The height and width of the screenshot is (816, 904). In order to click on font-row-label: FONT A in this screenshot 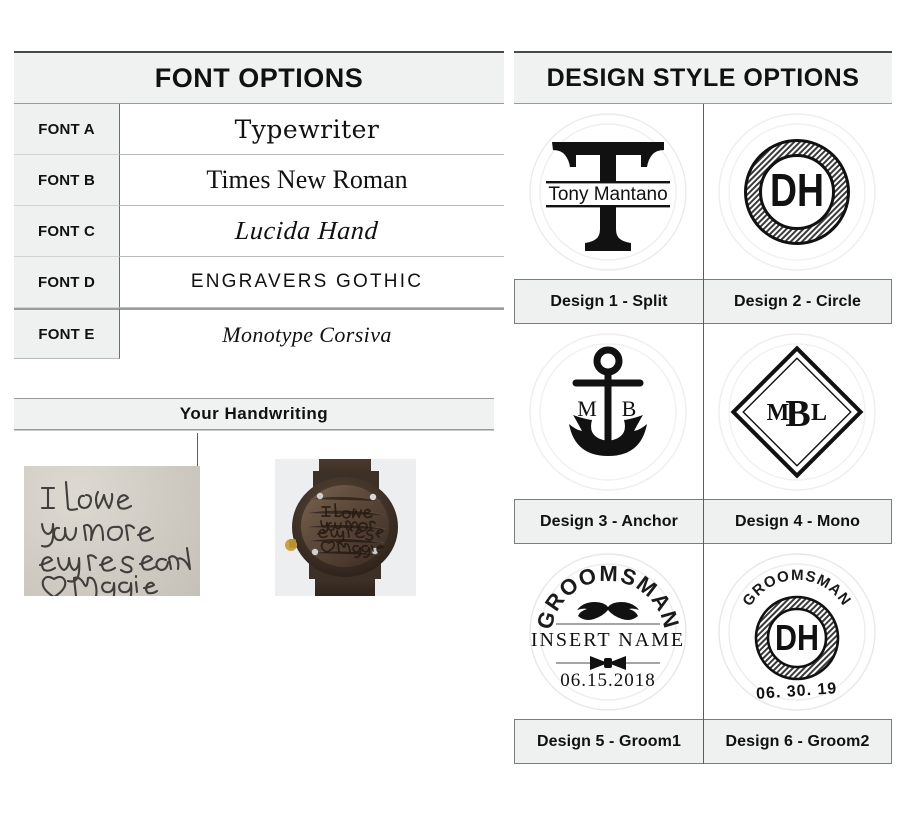, I will do `click(67, 129)`.